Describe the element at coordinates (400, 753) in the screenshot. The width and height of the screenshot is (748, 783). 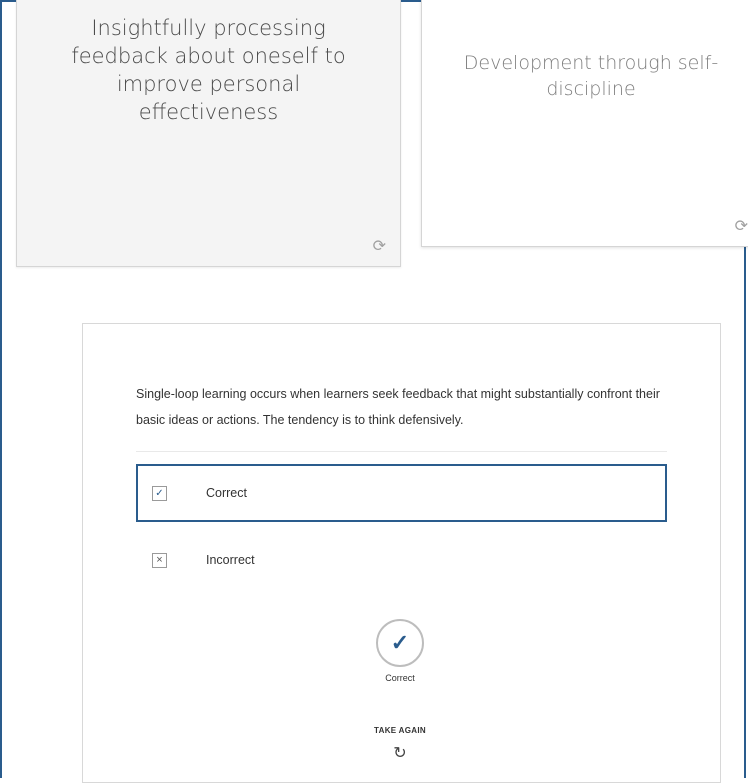
I see `retry-icon: ↻` at that location.